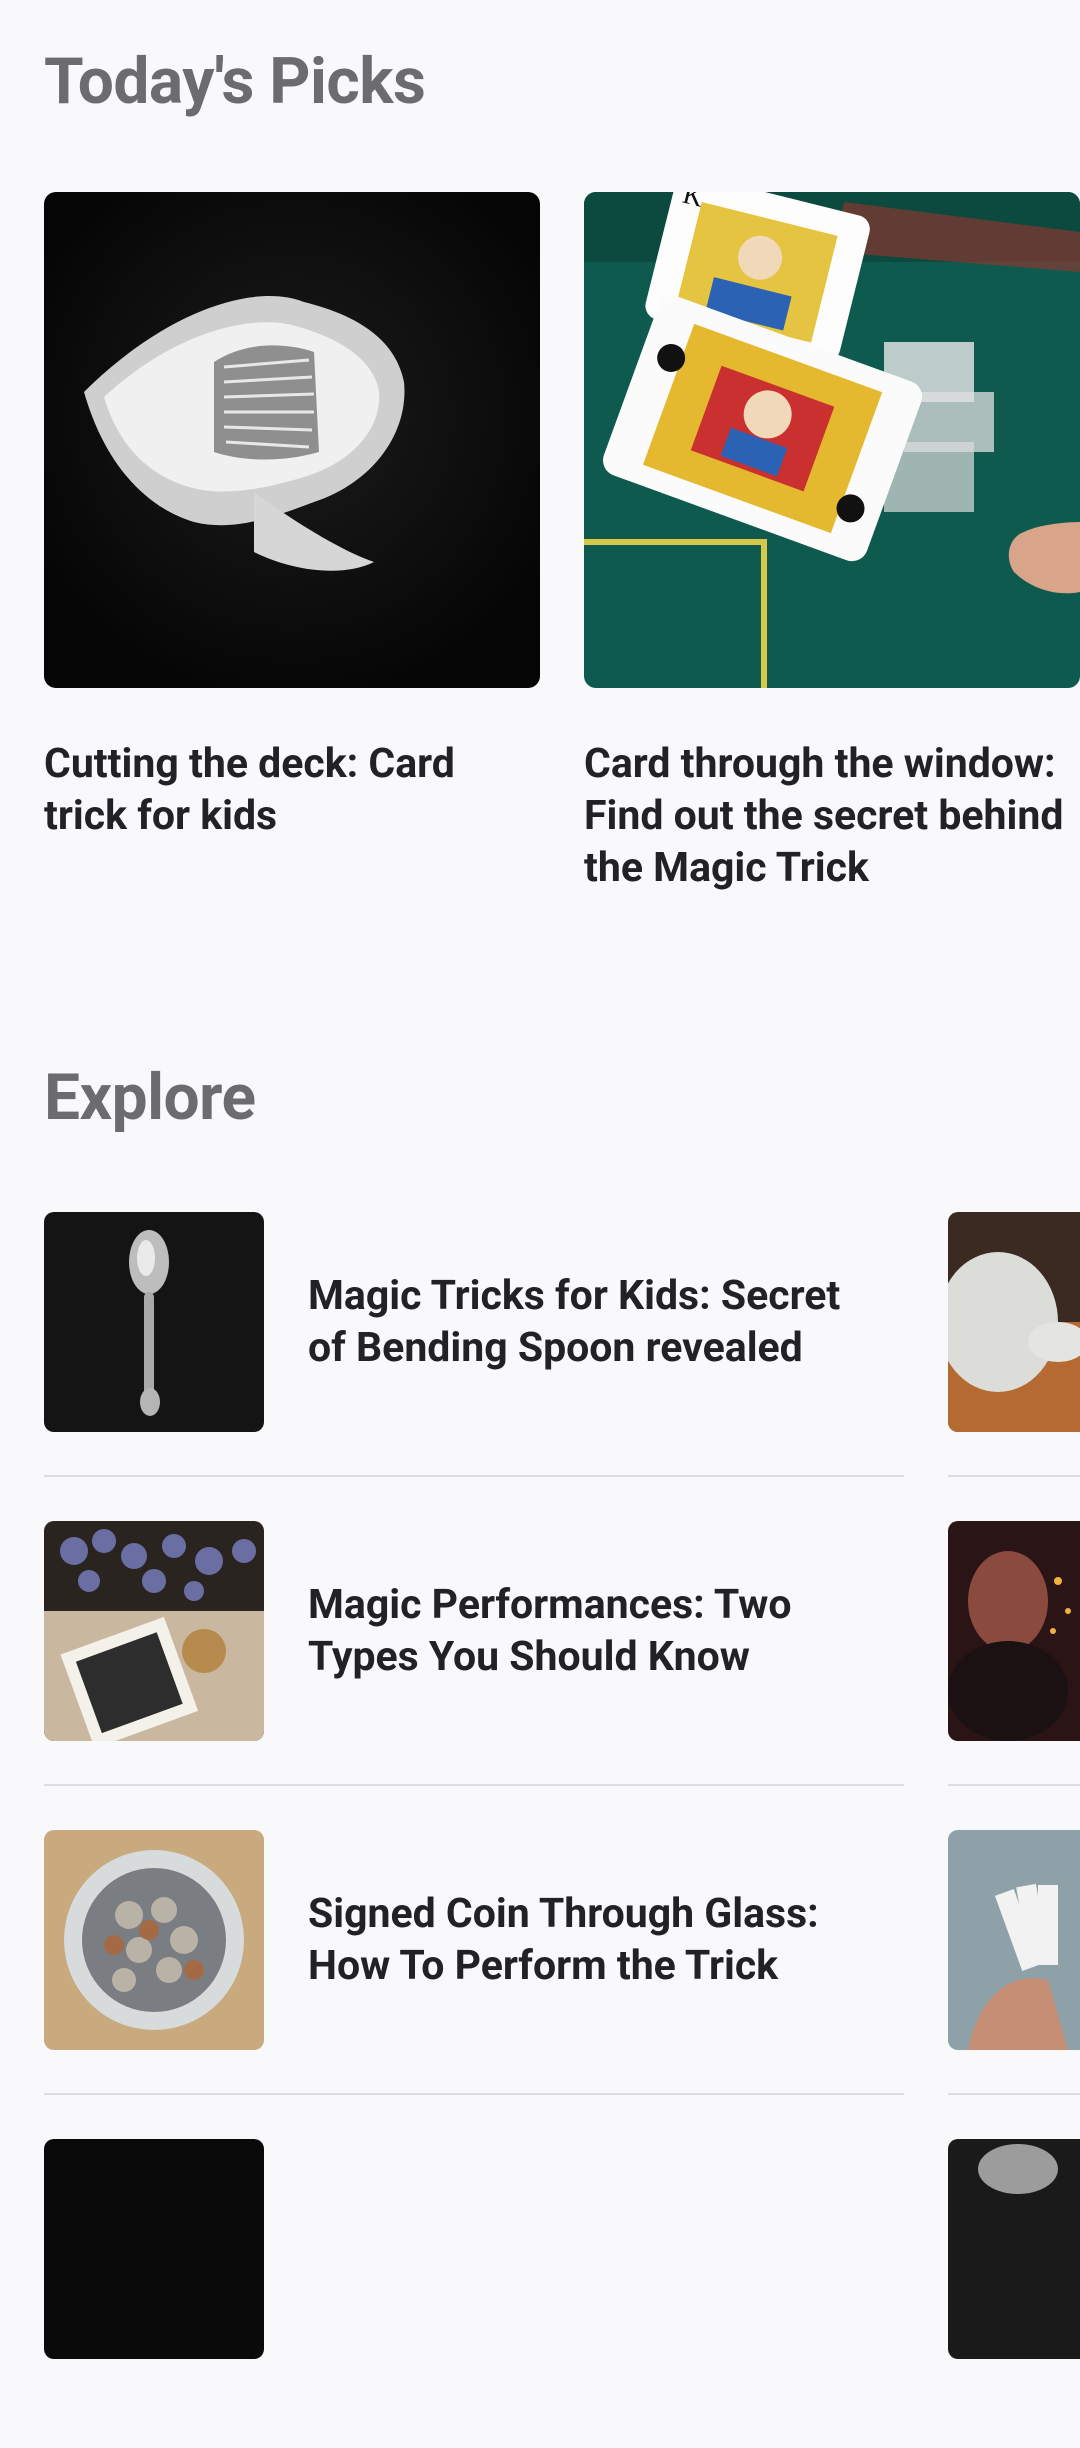  Describe the element at coordinates (292, 440) in the screenshot. I see `gloved-hands-cards-photo` at that location.